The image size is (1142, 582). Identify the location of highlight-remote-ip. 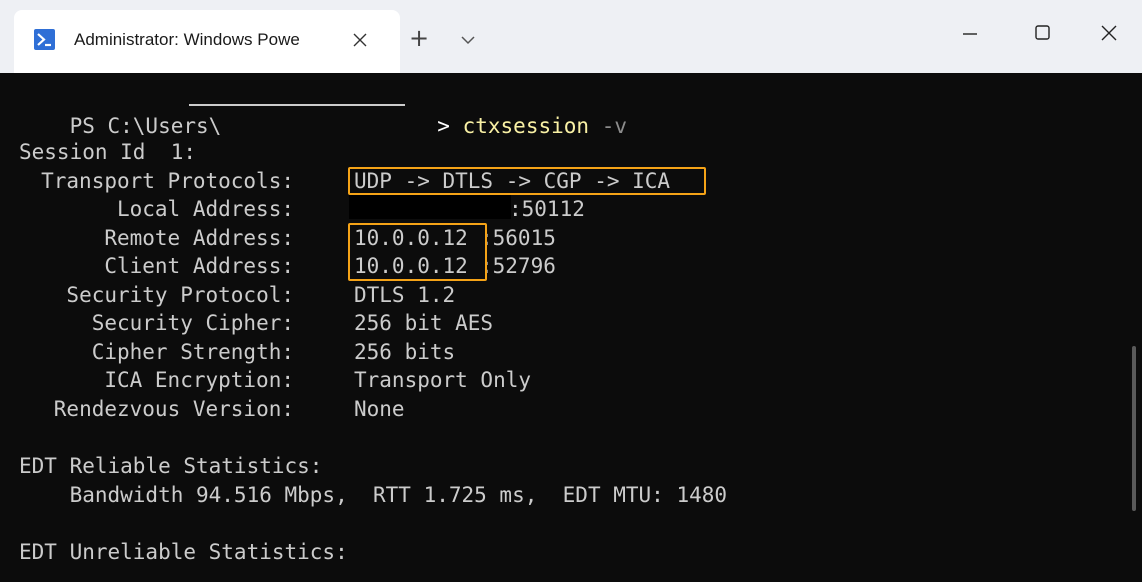
(417, 252).